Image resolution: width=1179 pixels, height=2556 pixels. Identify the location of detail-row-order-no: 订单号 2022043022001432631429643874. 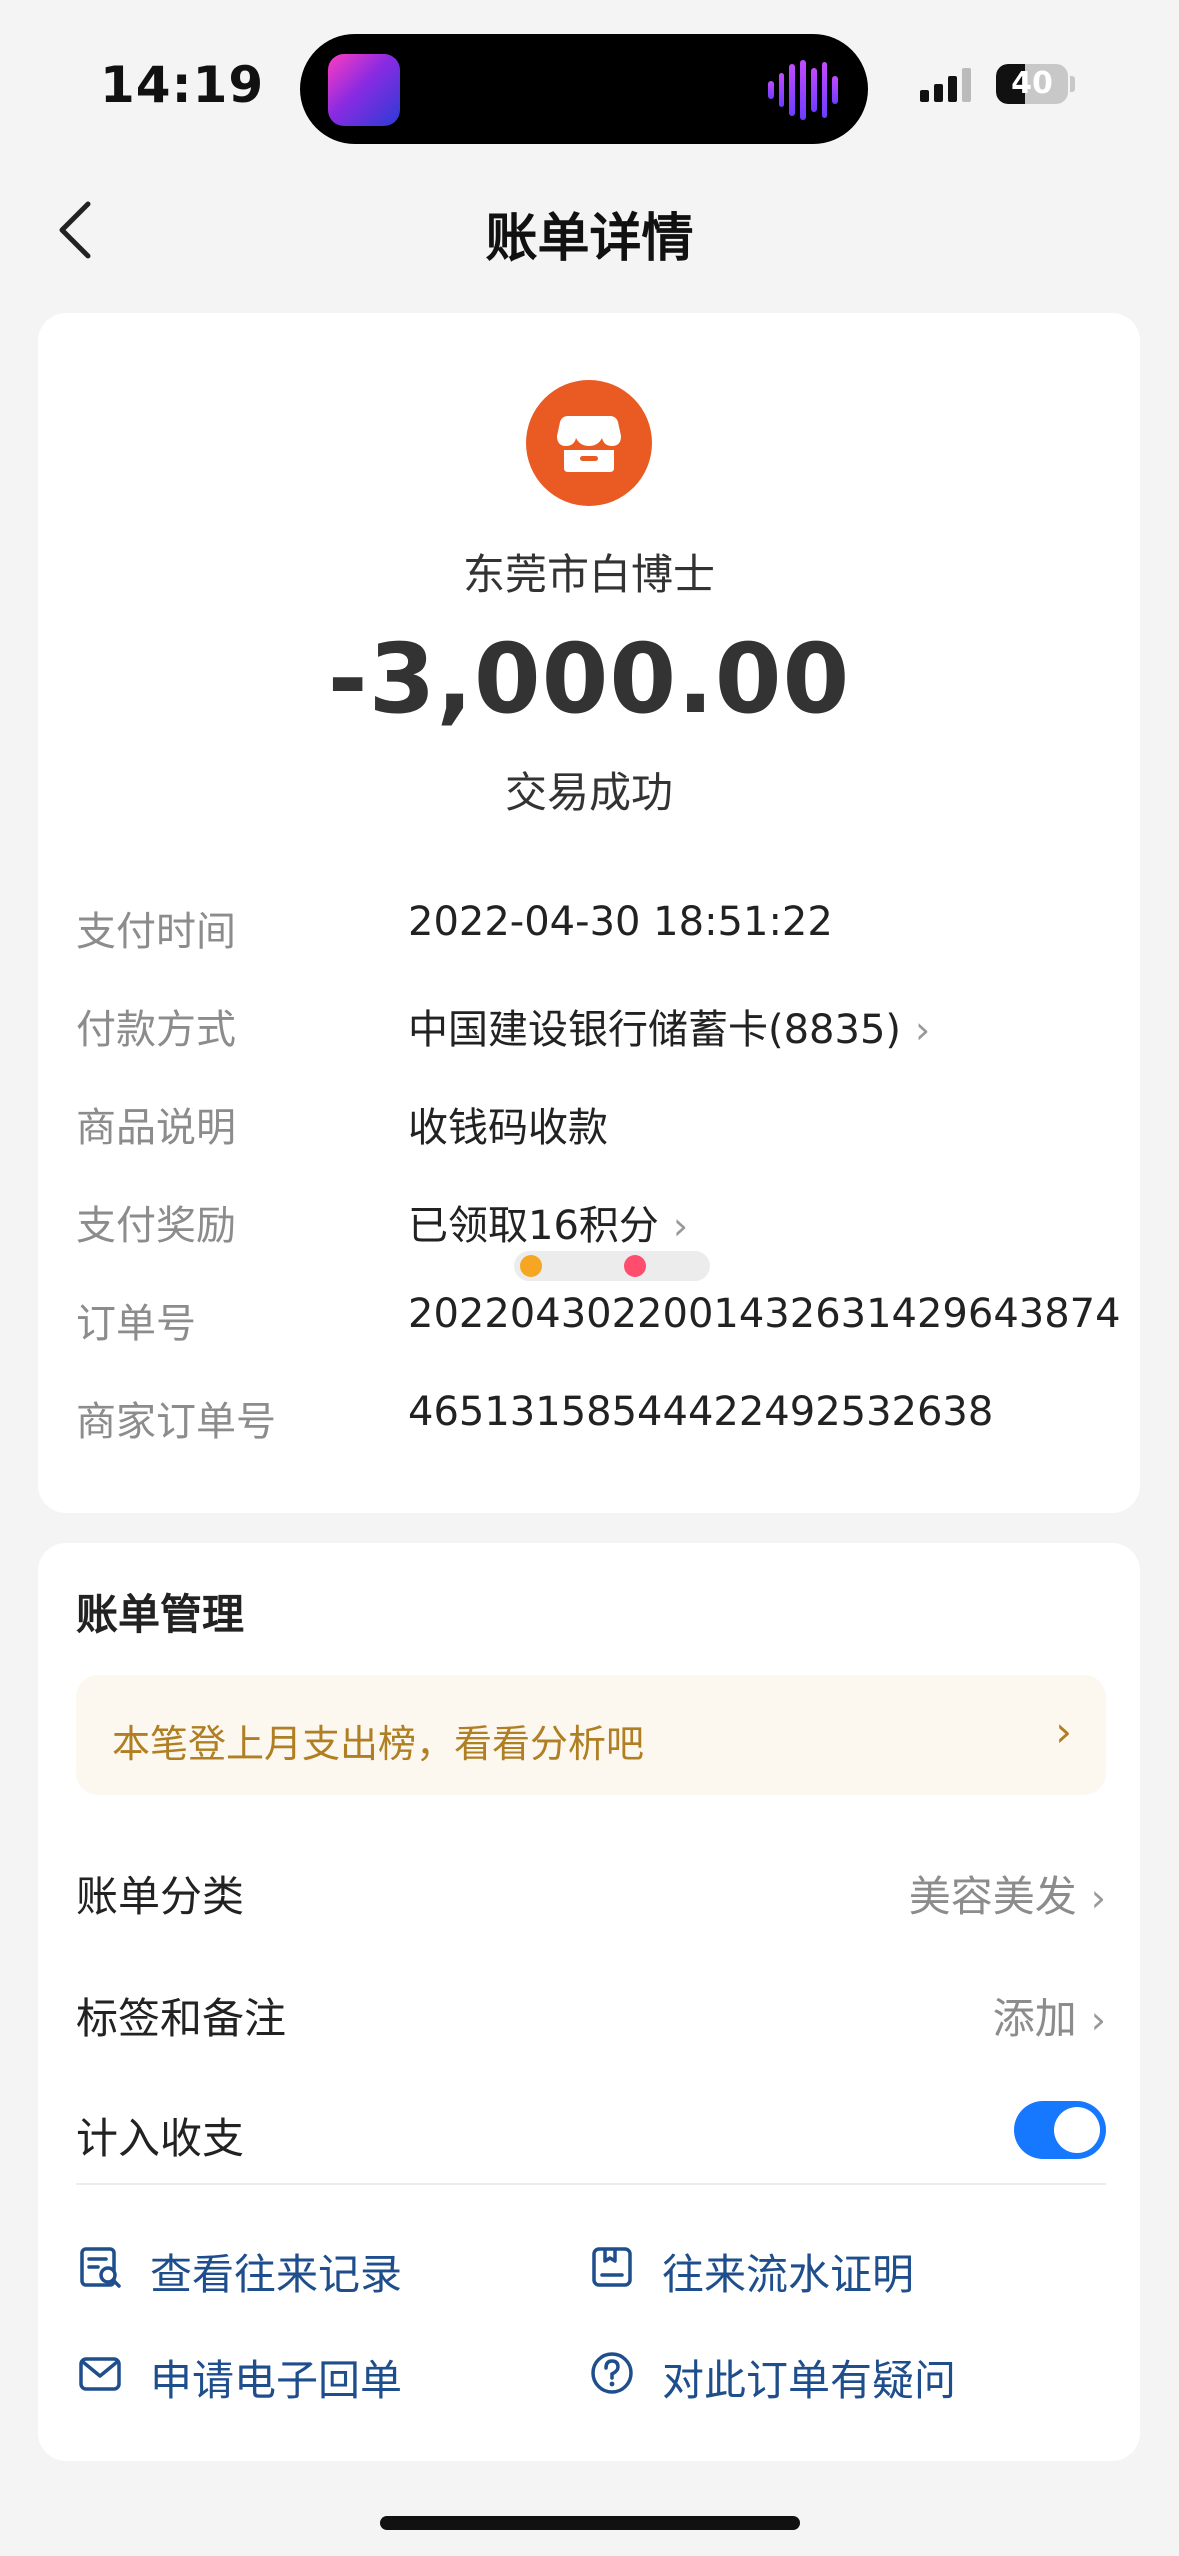
(598, 1314).